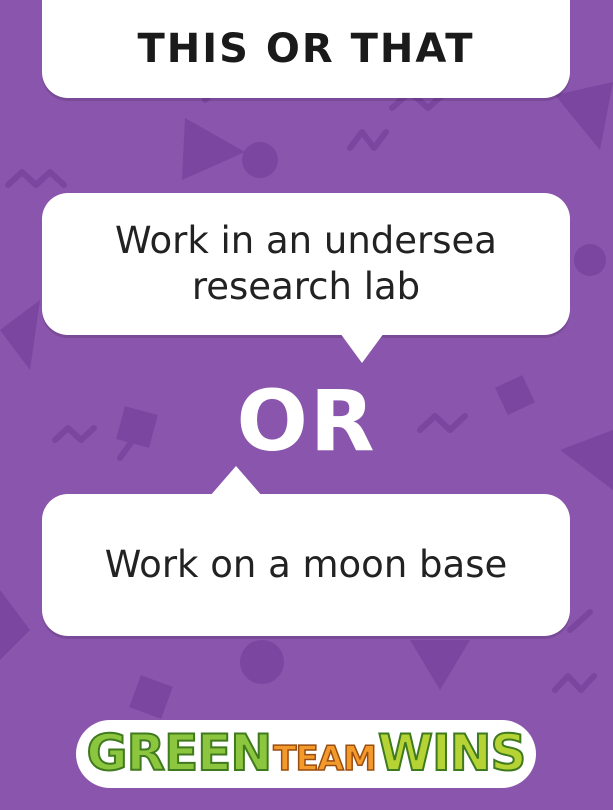 Image resolution: width=613 pixels, height=810 pixels. Describe the element at coordinates (306, 421) in the screenshot. I see `or-separator: OR` at that location.